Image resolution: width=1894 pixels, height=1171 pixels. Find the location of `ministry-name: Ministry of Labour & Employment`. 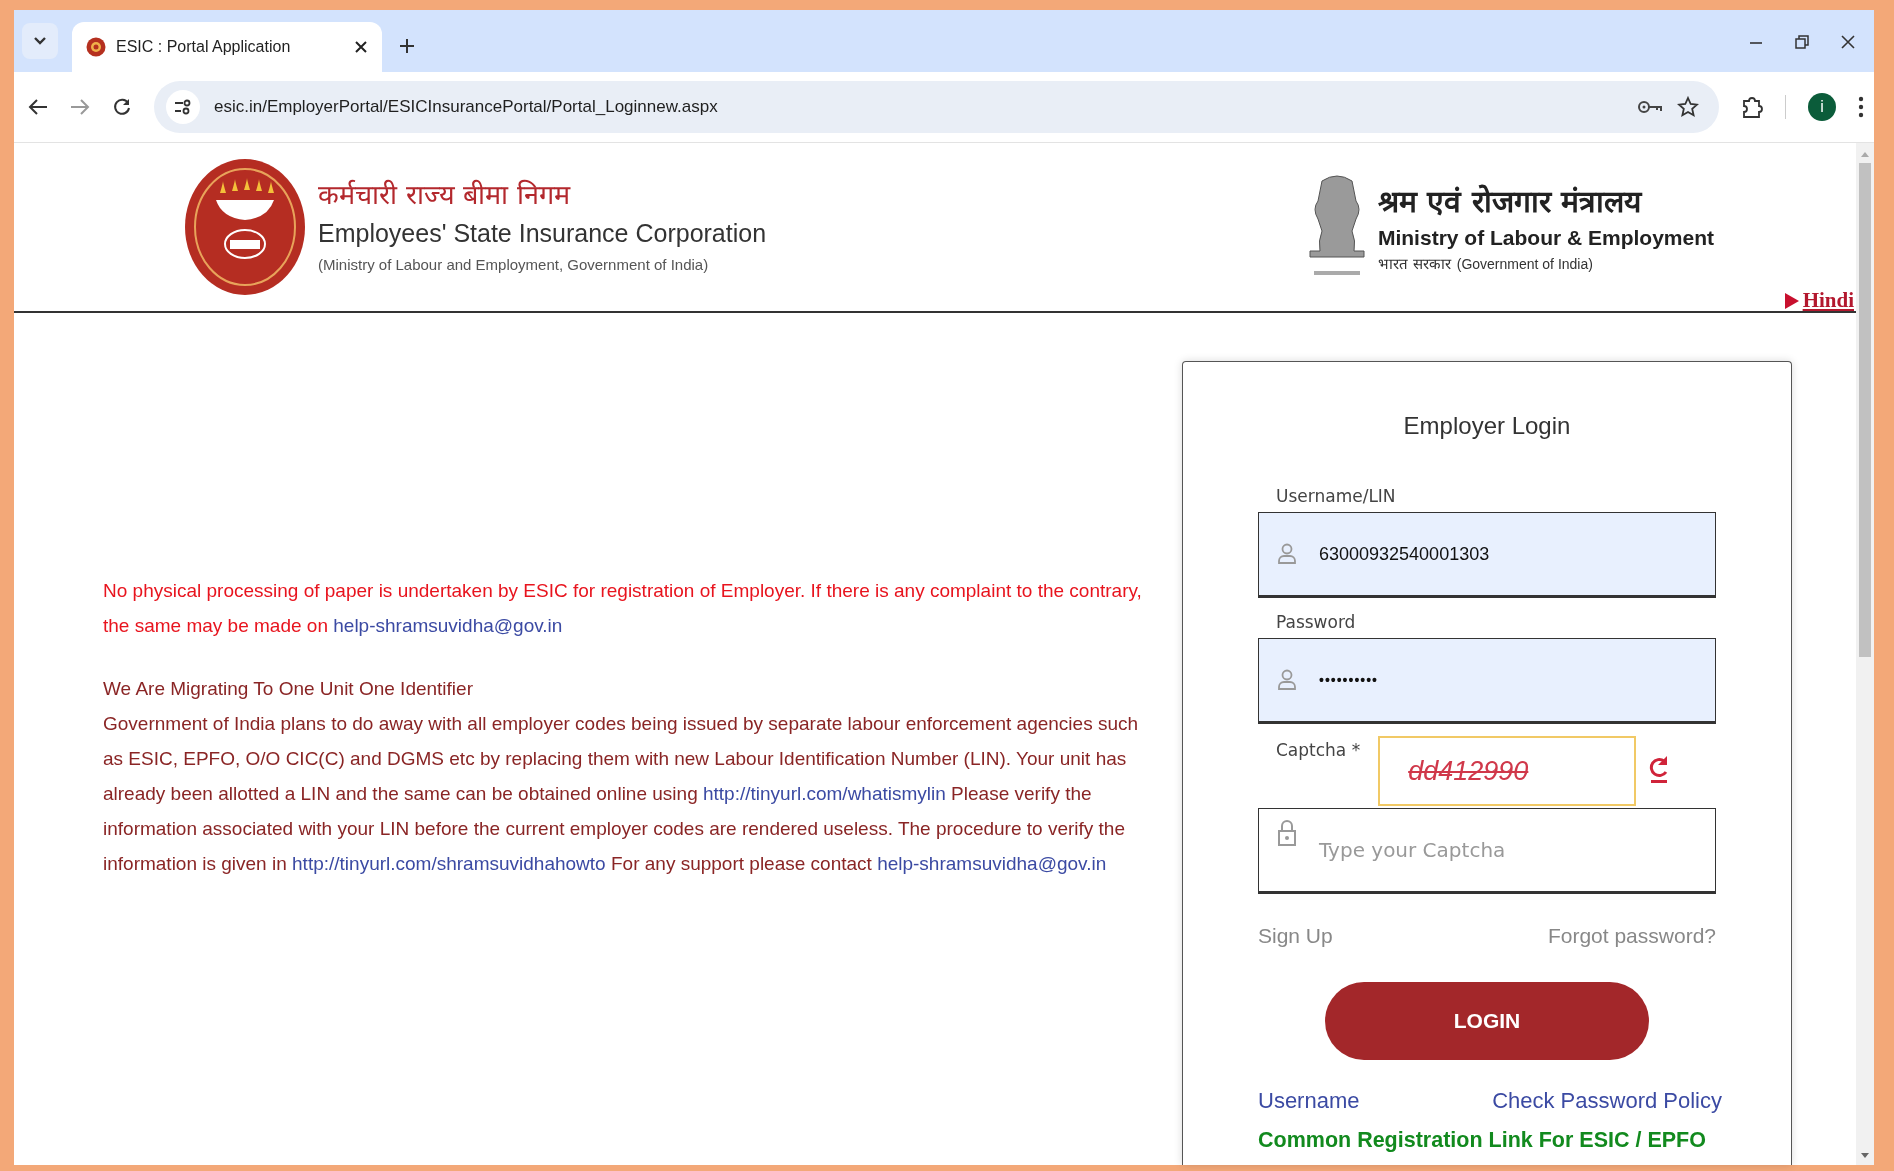

ministry-name: Ministry of Labour & Employment is located at coordinates (1545, 238).